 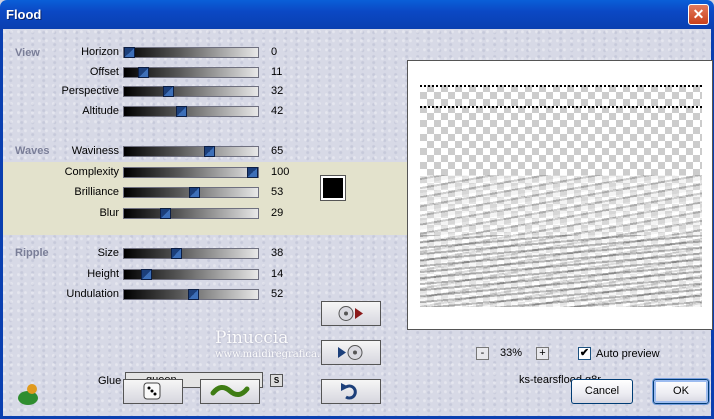 I want to click on slider-row-size: Size 38, so click(x=153, y=254).